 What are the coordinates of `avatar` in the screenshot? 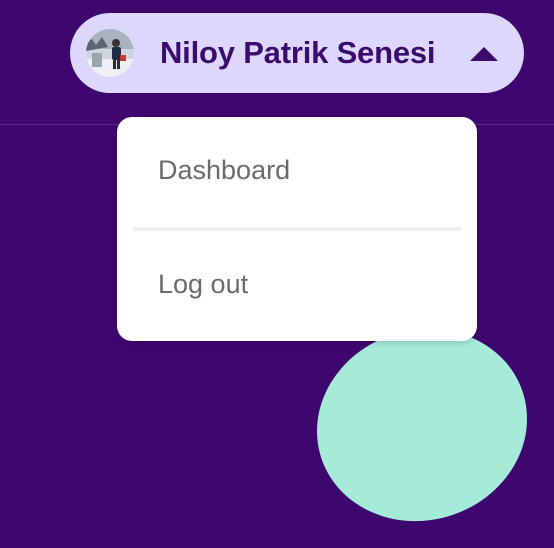 It's located at (110, 53).